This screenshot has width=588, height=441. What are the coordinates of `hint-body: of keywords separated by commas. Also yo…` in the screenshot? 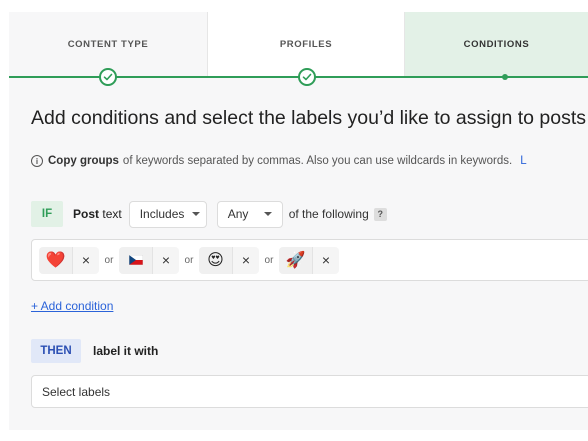 It's located at (317, 161).